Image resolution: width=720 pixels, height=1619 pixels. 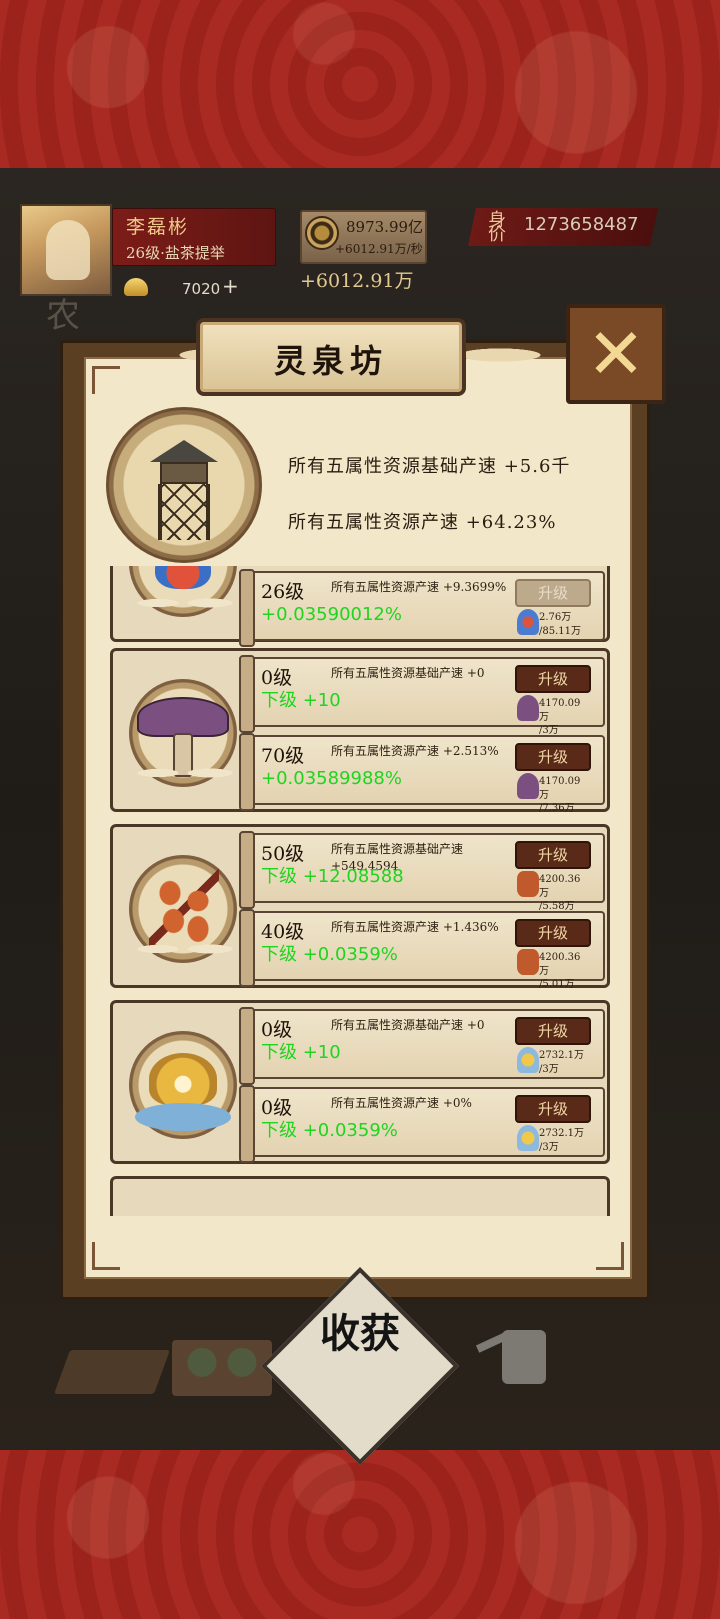 What do you see at coordinates (183, 1079) in the screenshot?
I see `lotus-icon` at bounding box center [183, 1079].